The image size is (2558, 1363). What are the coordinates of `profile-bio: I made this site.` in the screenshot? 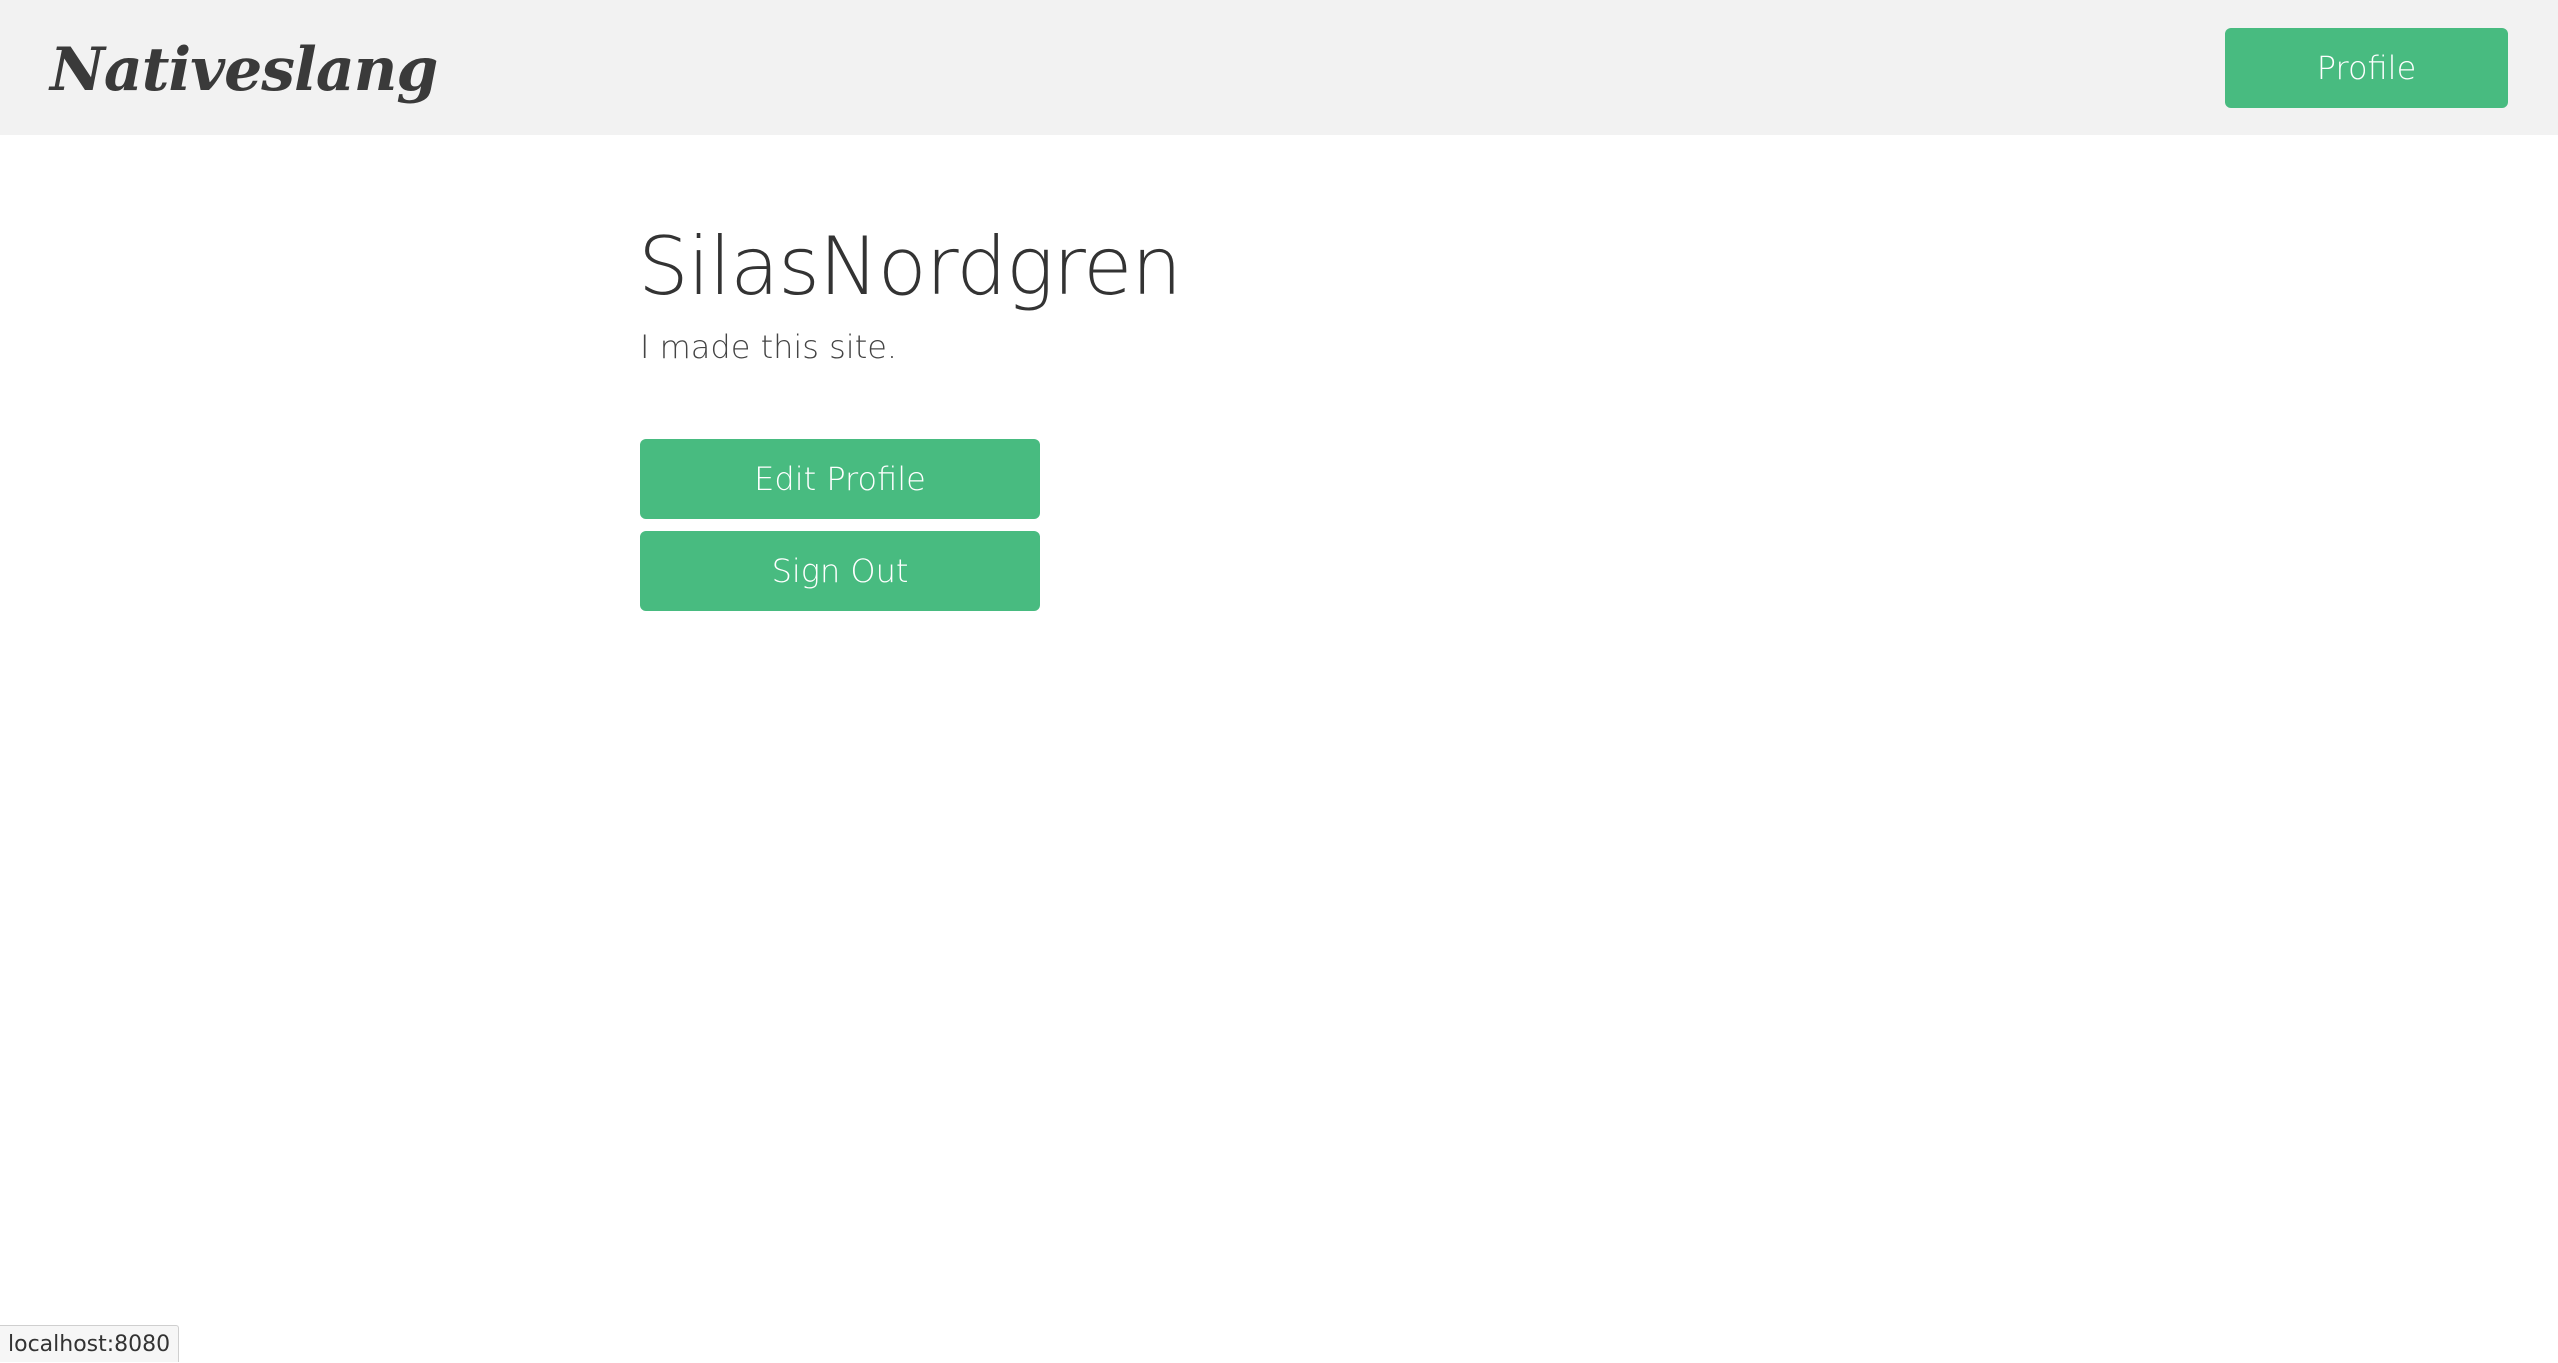 It's located at (769, 347).